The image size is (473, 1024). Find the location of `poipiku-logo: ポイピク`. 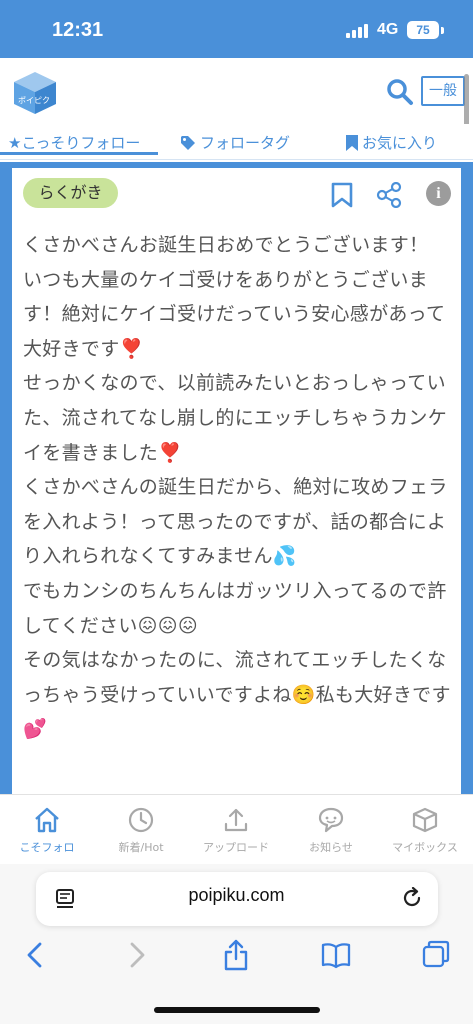

poipiku-logo: ポイピク is located at coordinates (35, 93).